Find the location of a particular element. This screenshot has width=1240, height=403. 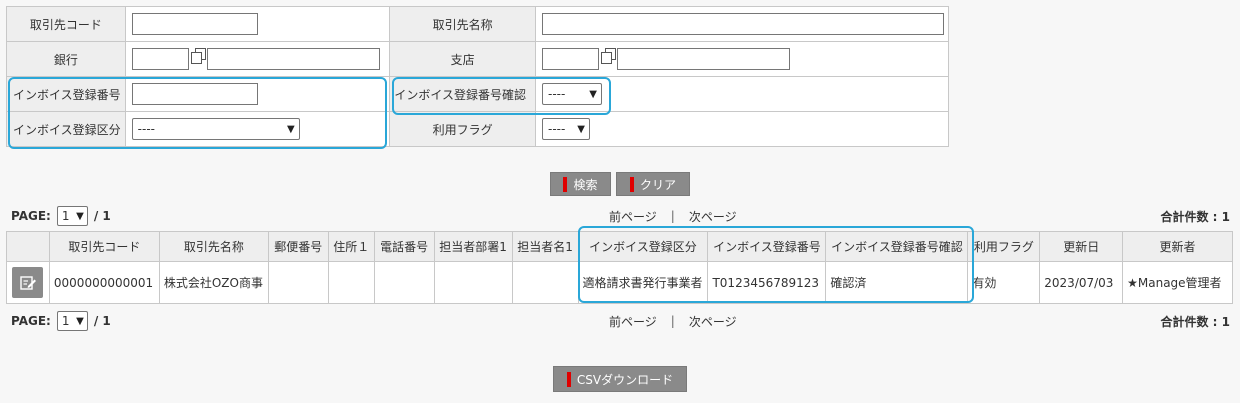

column-header: 電話番号 is located at coordinates (404, 246).